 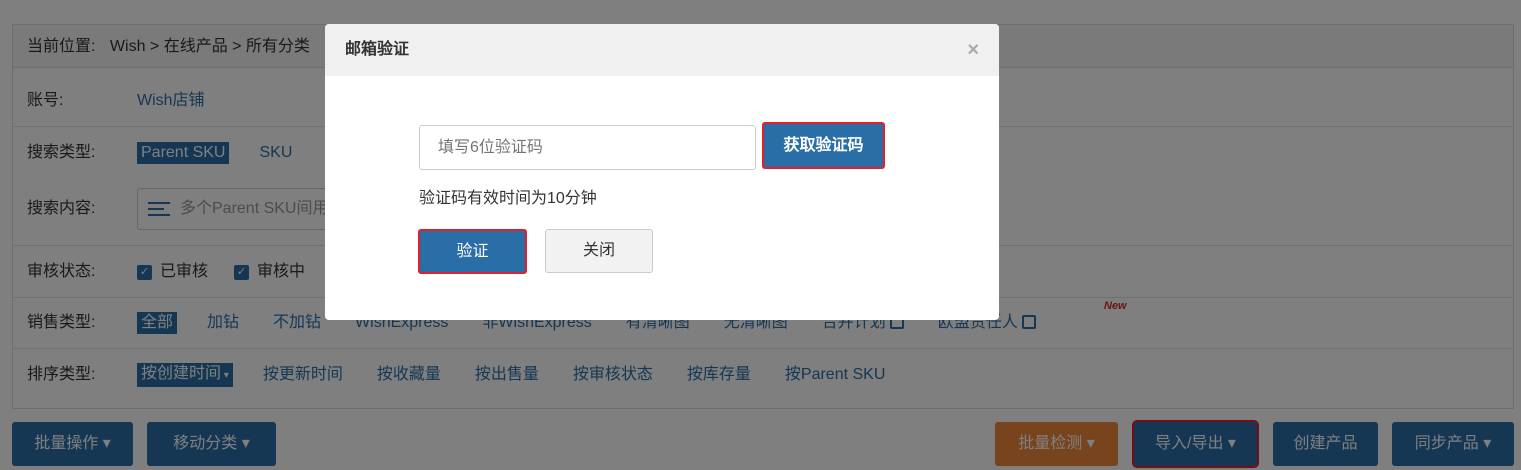 I want to click on verification-code-input, so click(x=587, y=147).